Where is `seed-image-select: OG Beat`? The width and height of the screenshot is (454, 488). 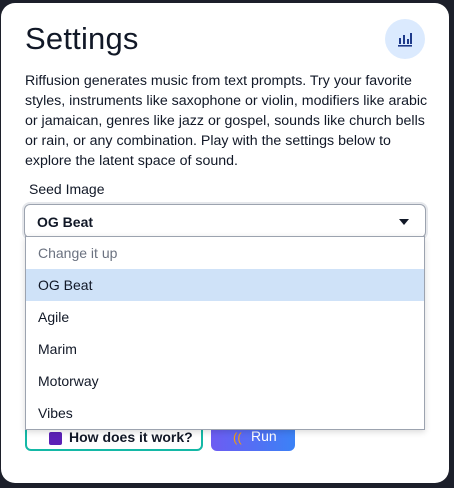
seed-image-select: OG Beat is located at coordinates (225, 221).